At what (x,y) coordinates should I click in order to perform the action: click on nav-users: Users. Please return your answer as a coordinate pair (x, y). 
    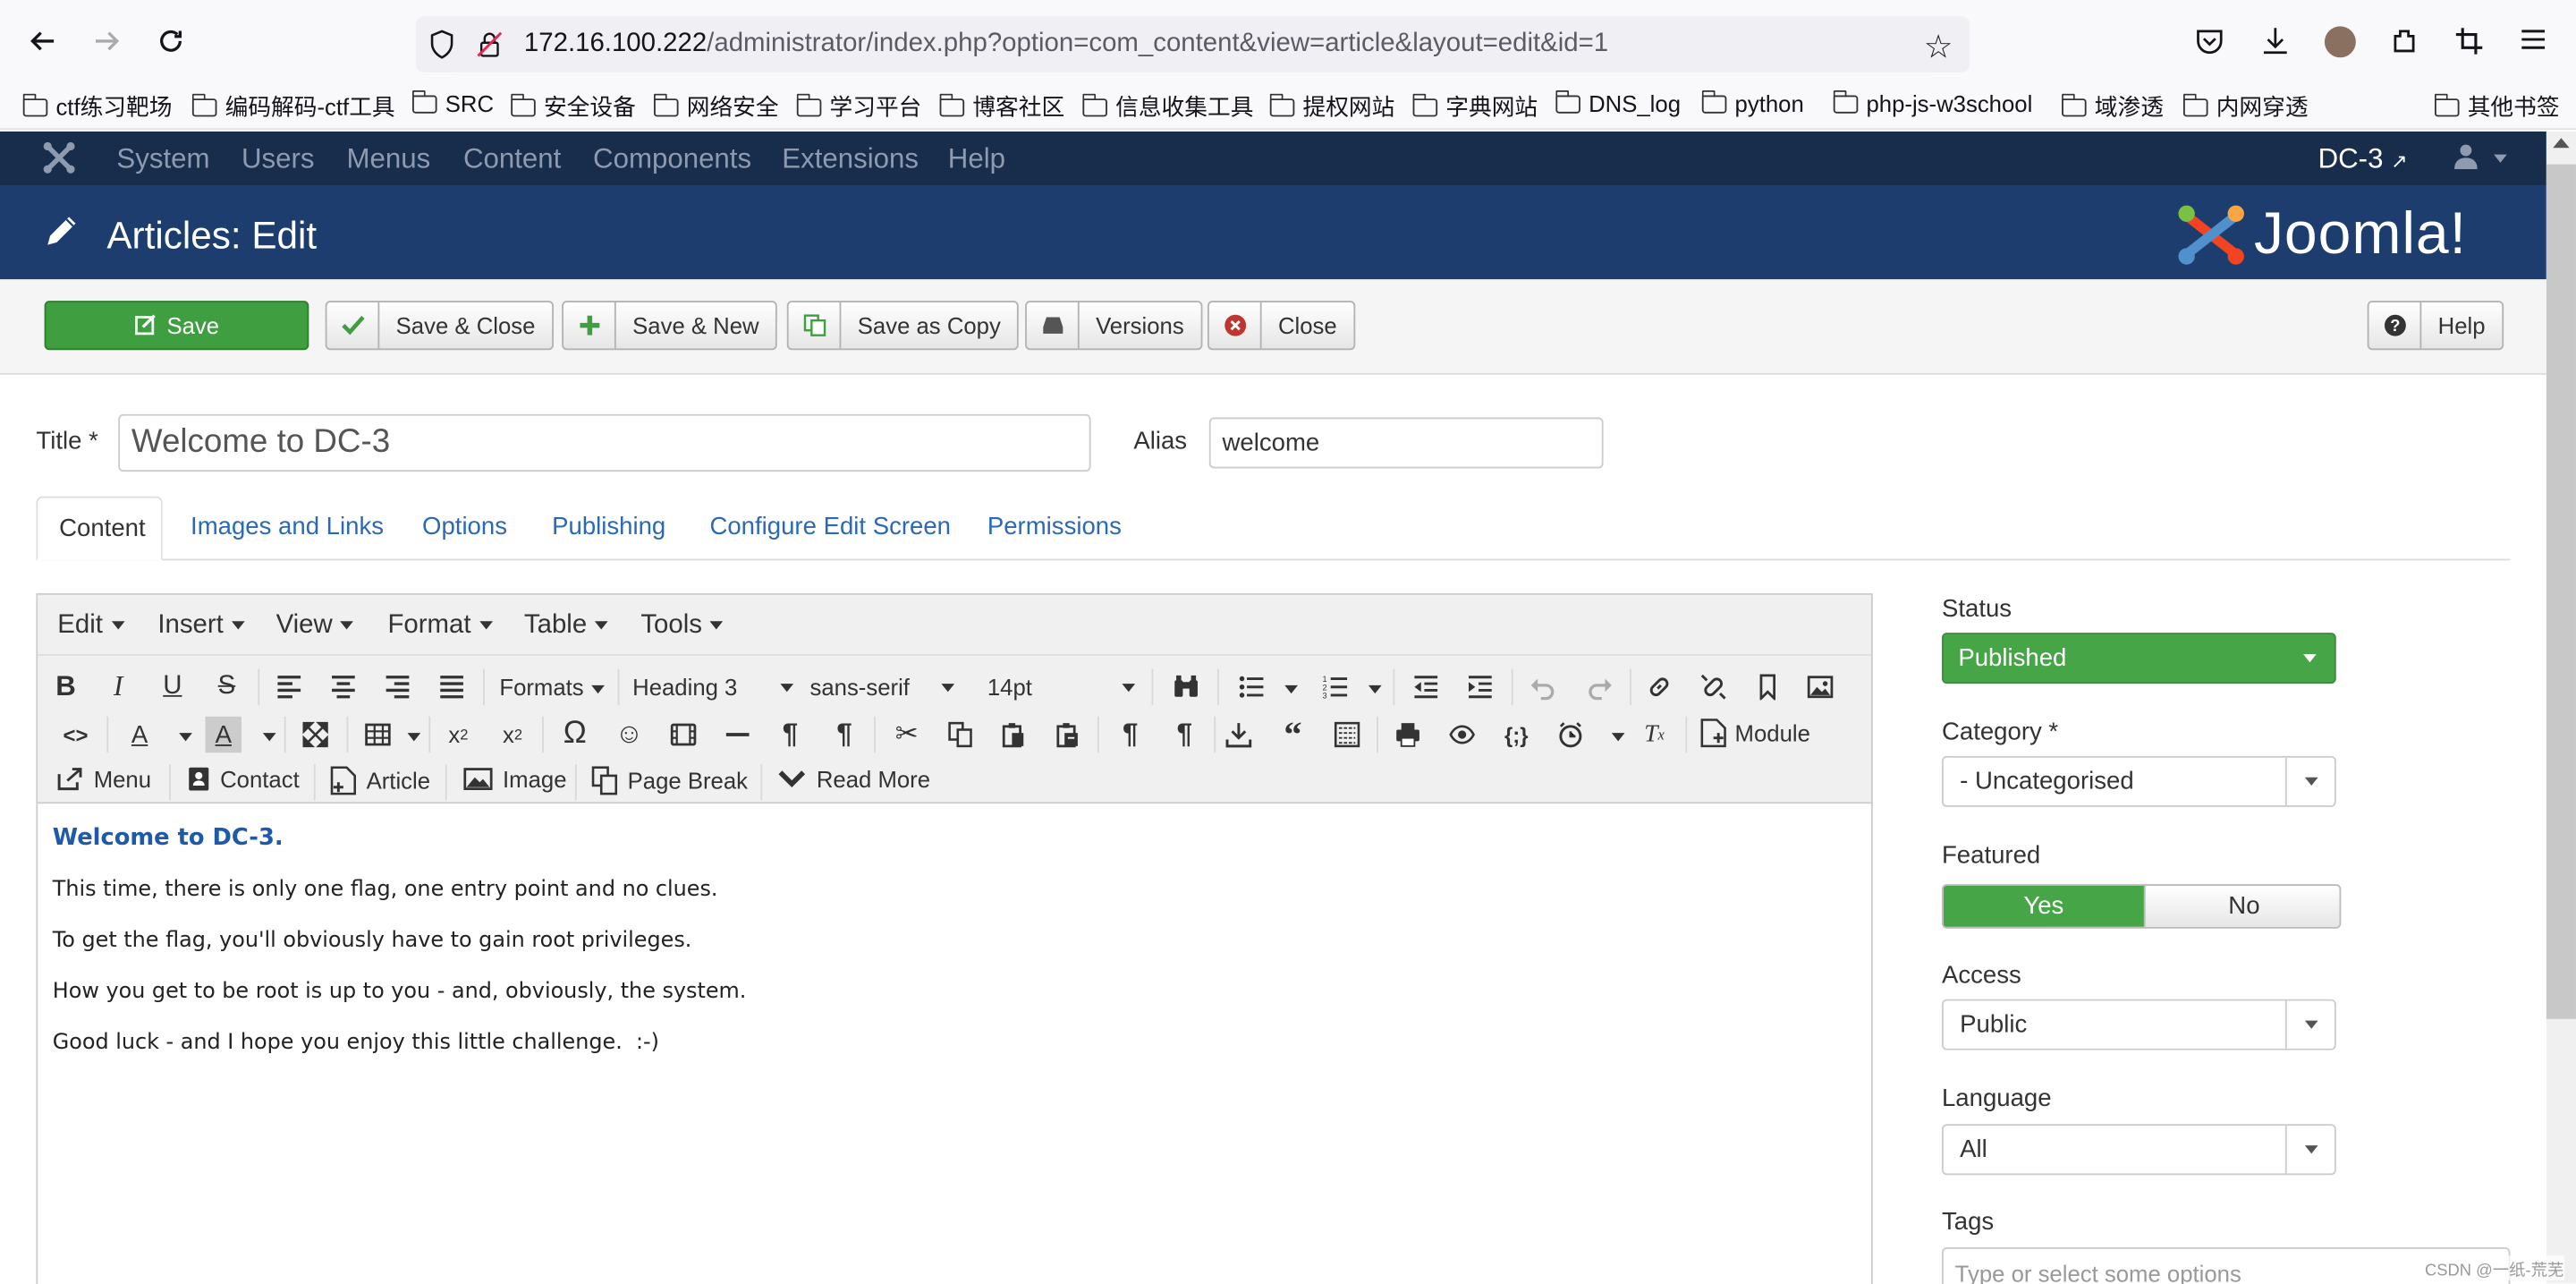
    Looking at the image, I should click on (278, 159).